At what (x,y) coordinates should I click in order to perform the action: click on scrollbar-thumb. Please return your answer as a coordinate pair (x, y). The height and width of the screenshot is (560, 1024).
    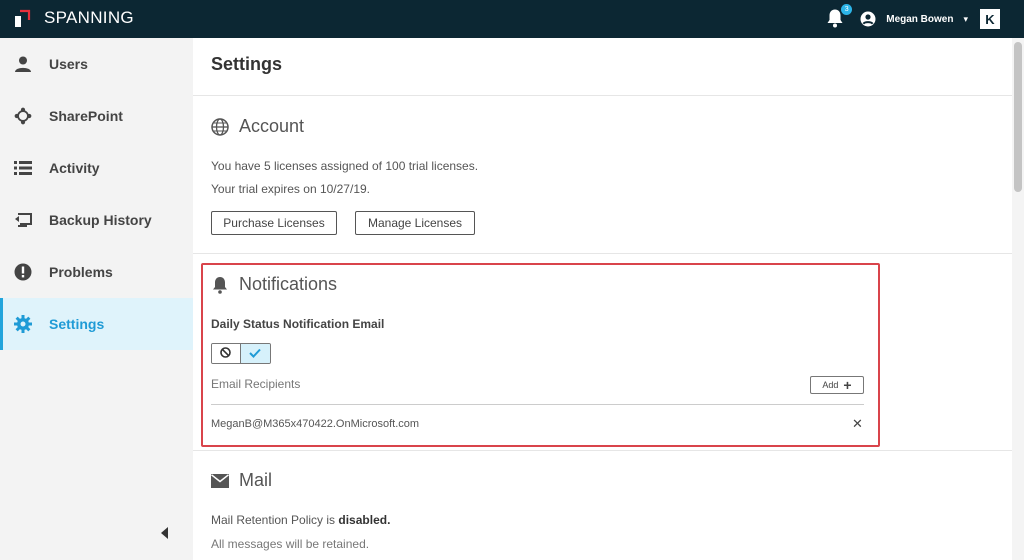
    Looking at the image, I should click on (1018, 117).